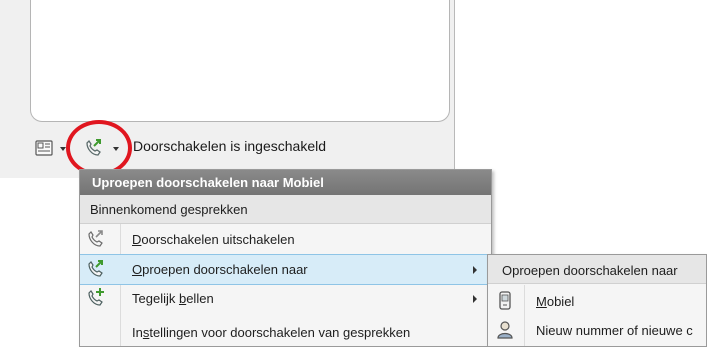 Image resolution: width=707 pixels, height=347 pixels. Describe the element at coordinates (506, 301) in the screenshot. I see `mobile-phone-icon` at that location.